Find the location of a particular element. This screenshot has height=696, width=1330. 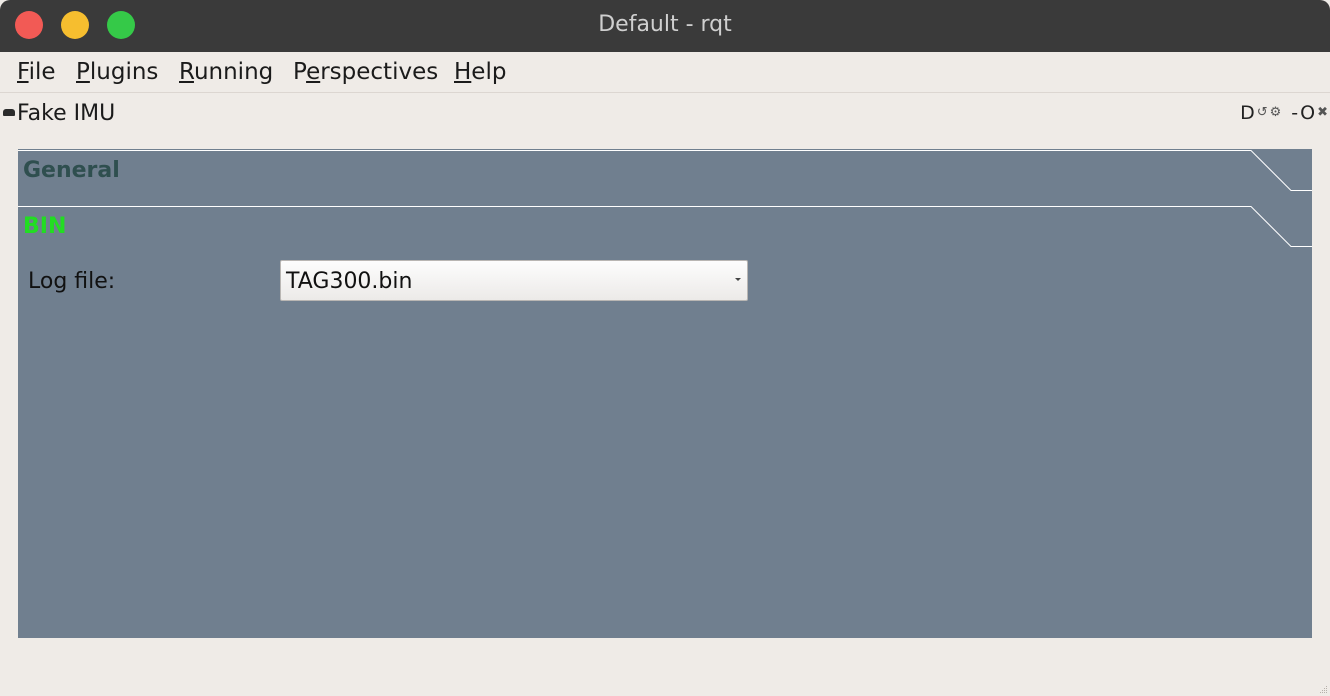

tab-bin-frame is located at coordinates (665, 226).